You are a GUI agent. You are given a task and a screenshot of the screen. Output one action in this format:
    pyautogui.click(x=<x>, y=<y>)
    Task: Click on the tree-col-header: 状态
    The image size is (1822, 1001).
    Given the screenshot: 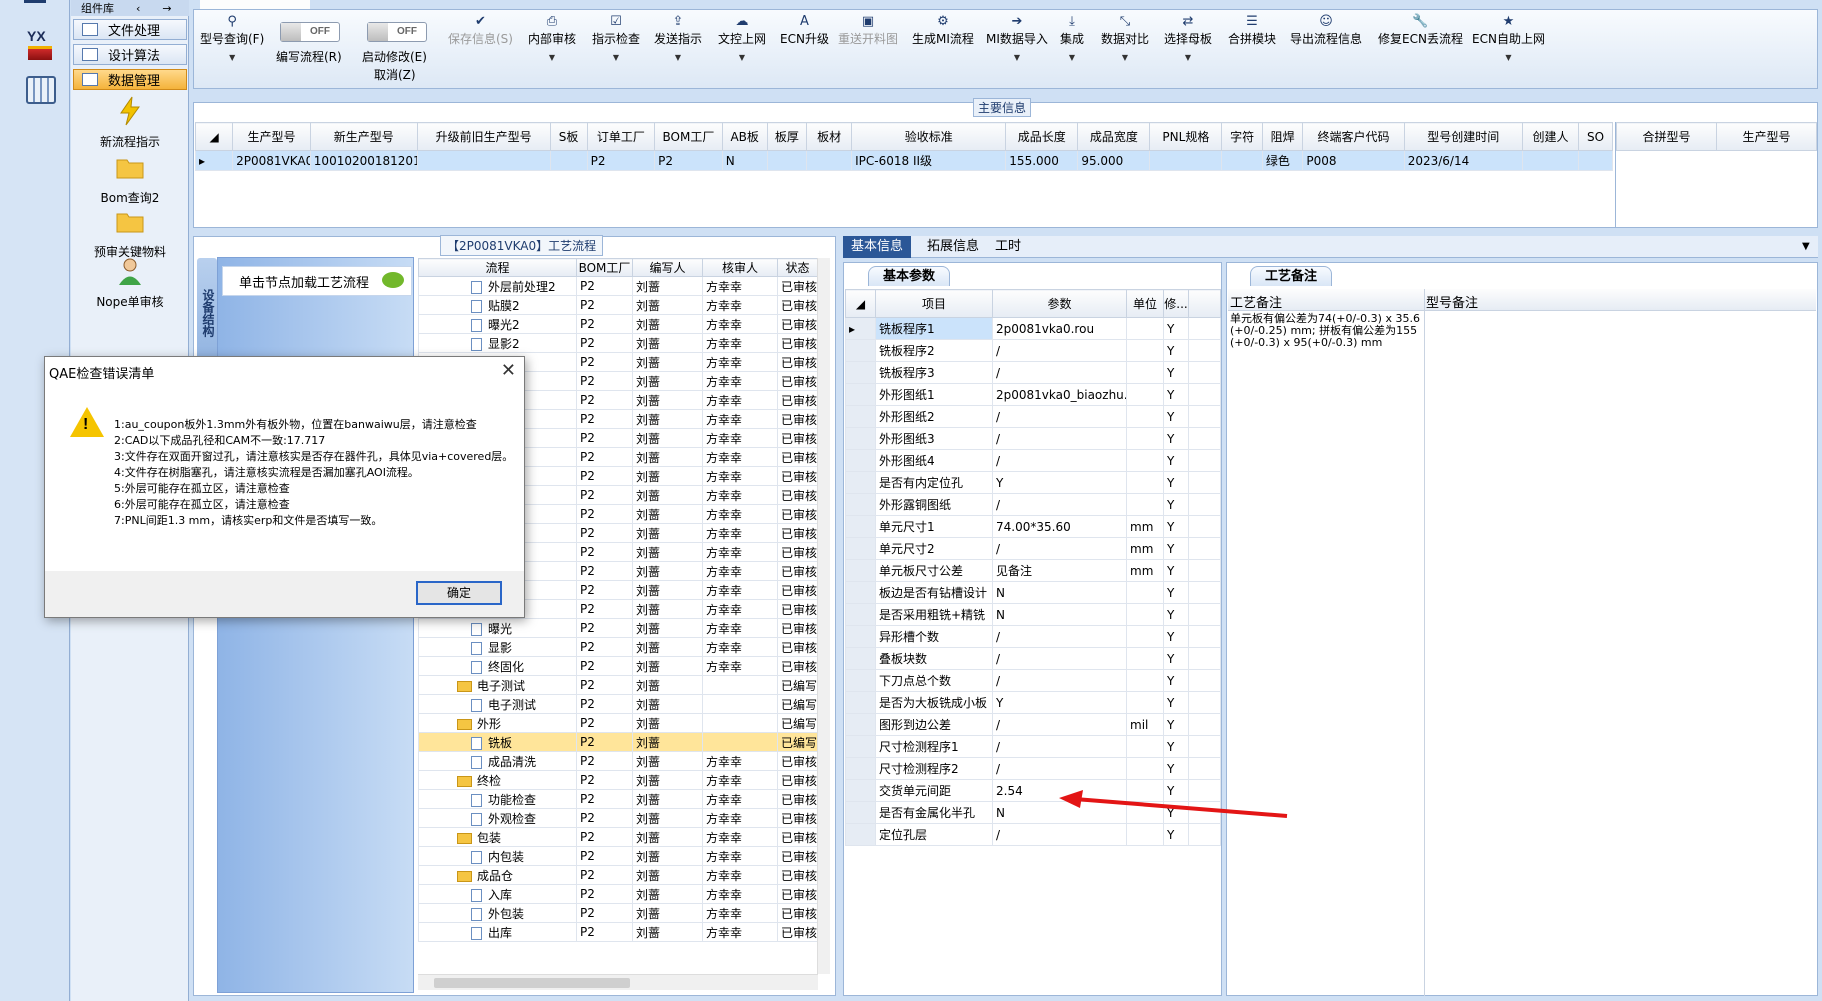 What is the action you would take?
    pyautogui.click(x=797, y=267)
    